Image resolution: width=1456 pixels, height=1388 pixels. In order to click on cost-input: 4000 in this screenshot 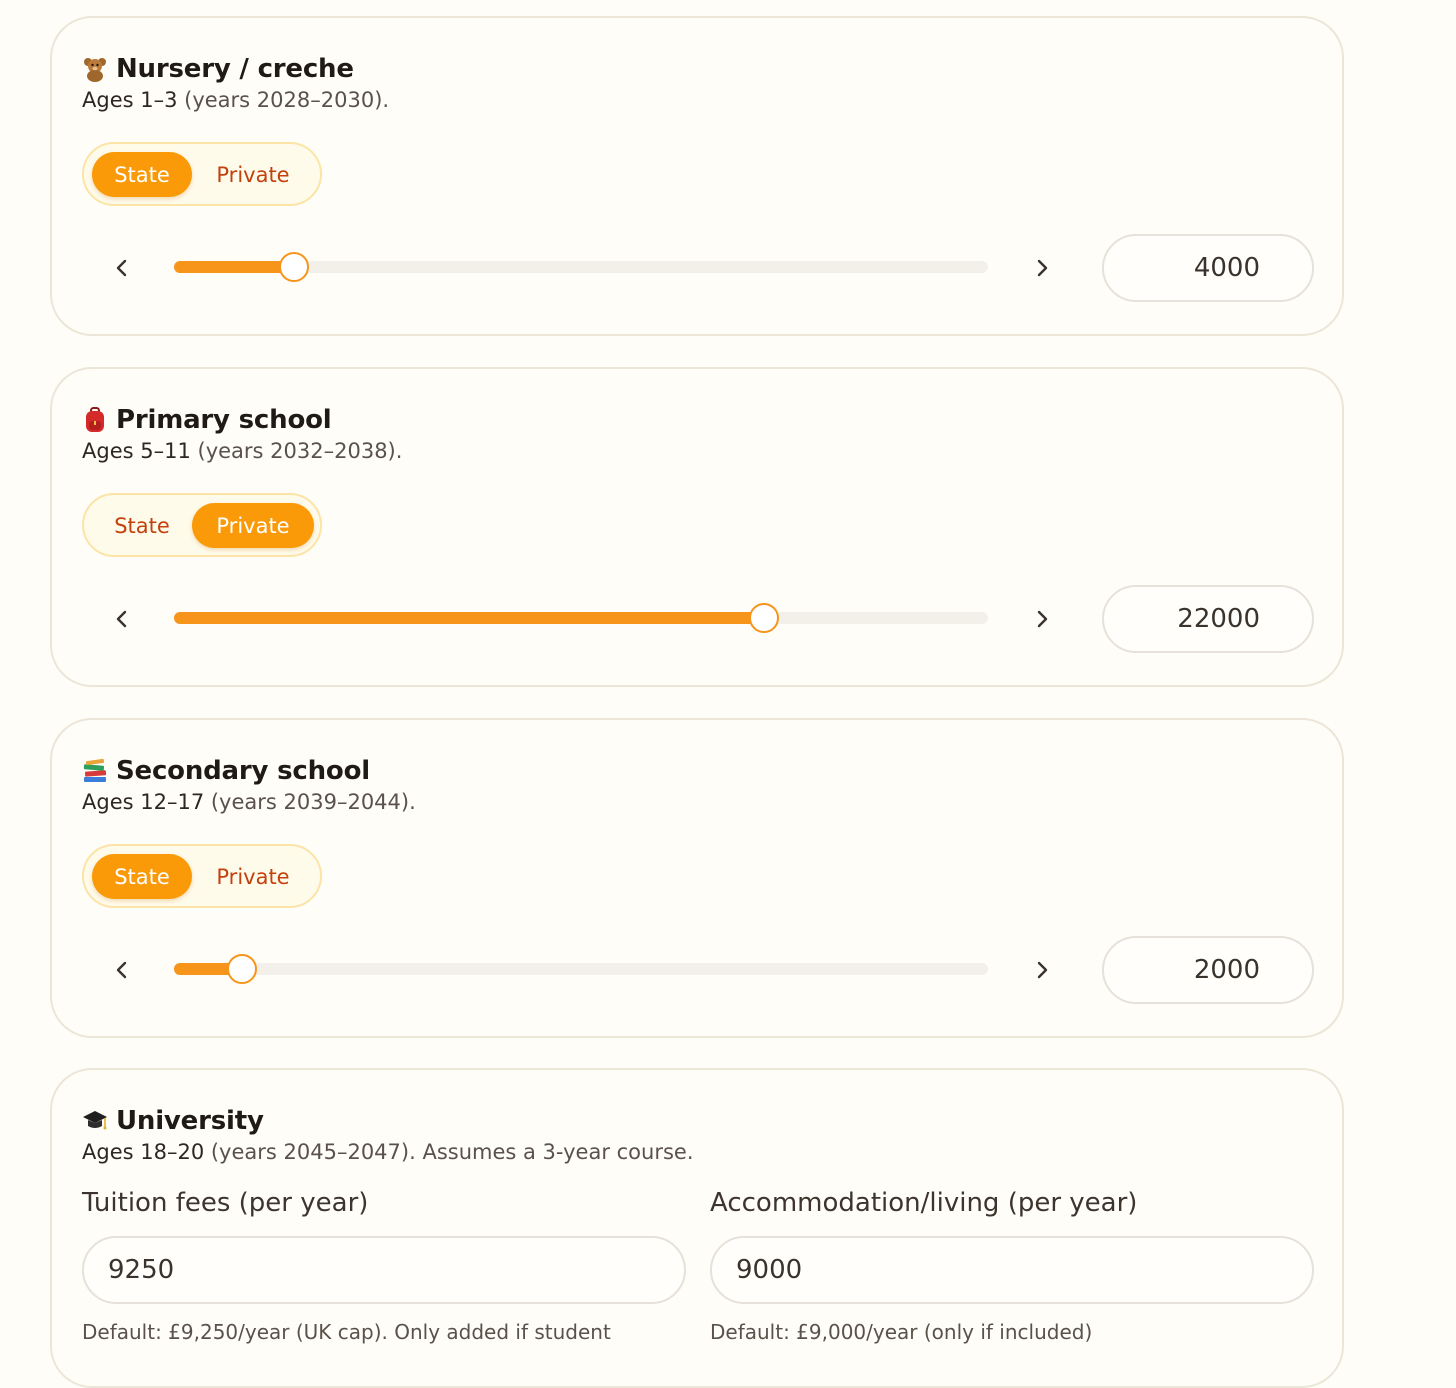, I will do `click(1208, 268)`.